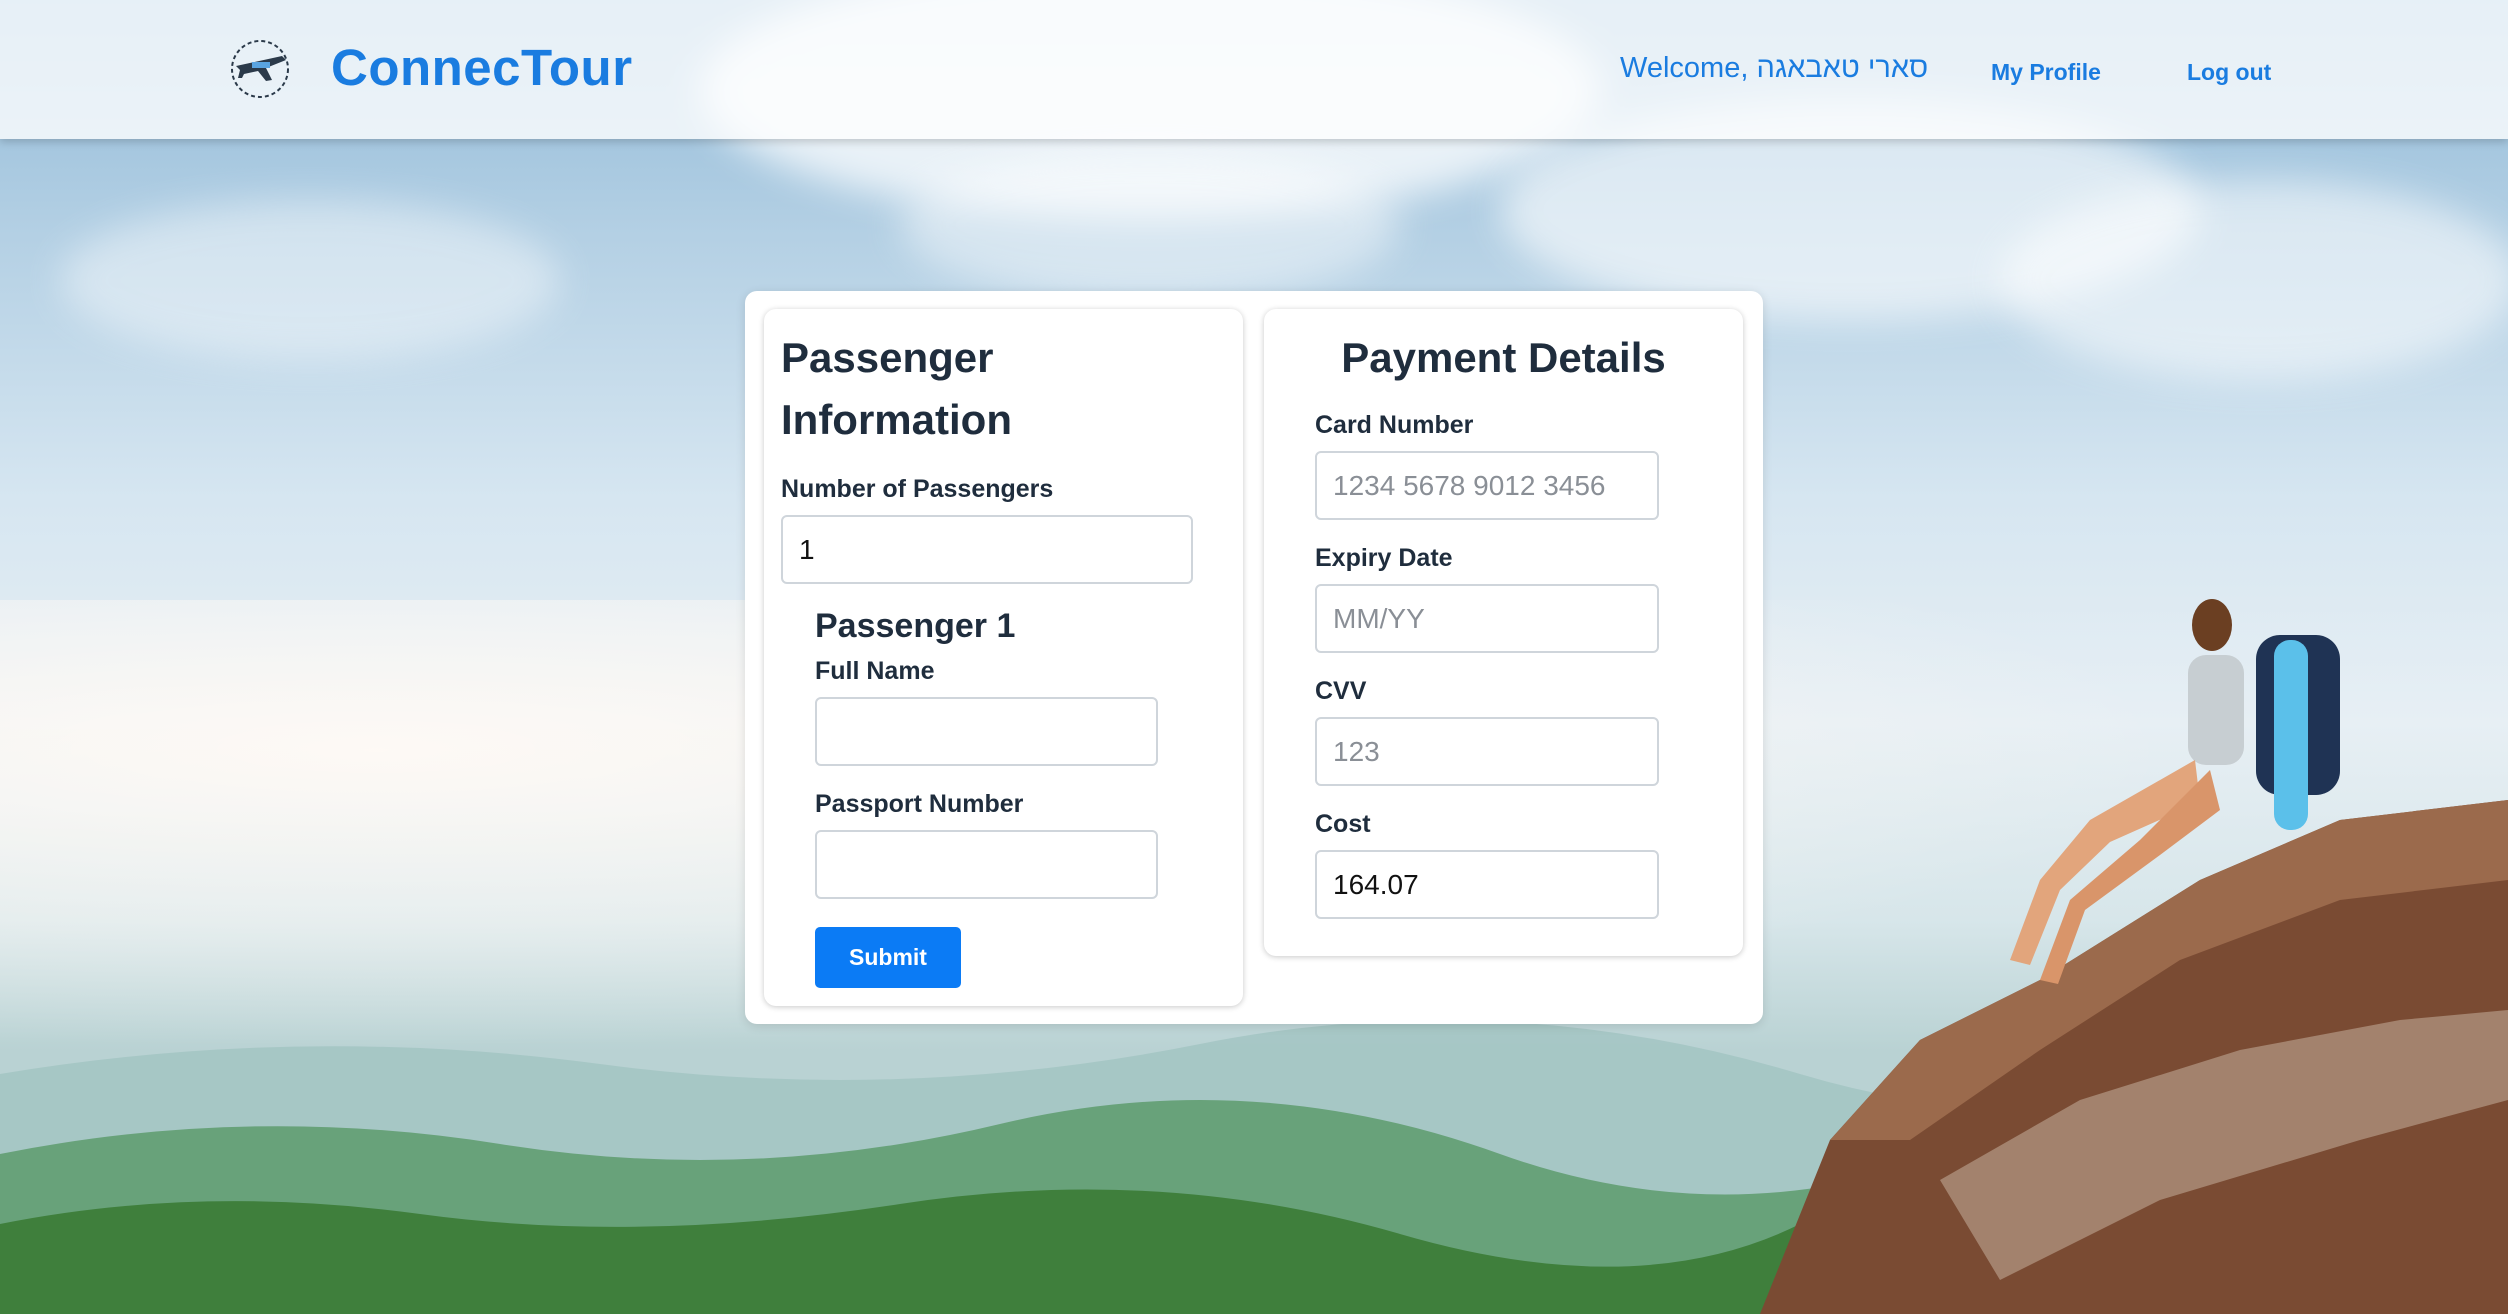  Describe the element at coordinates (1341, 691) in the screenshot. I see `cvv-label: CVV` at that location.